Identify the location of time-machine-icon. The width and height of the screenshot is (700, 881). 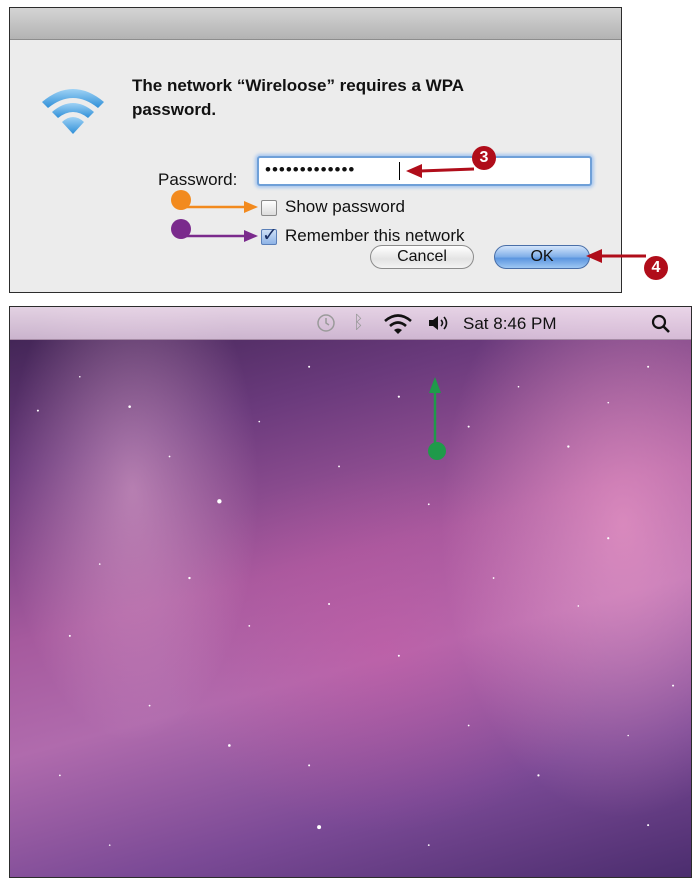
(326, 323).